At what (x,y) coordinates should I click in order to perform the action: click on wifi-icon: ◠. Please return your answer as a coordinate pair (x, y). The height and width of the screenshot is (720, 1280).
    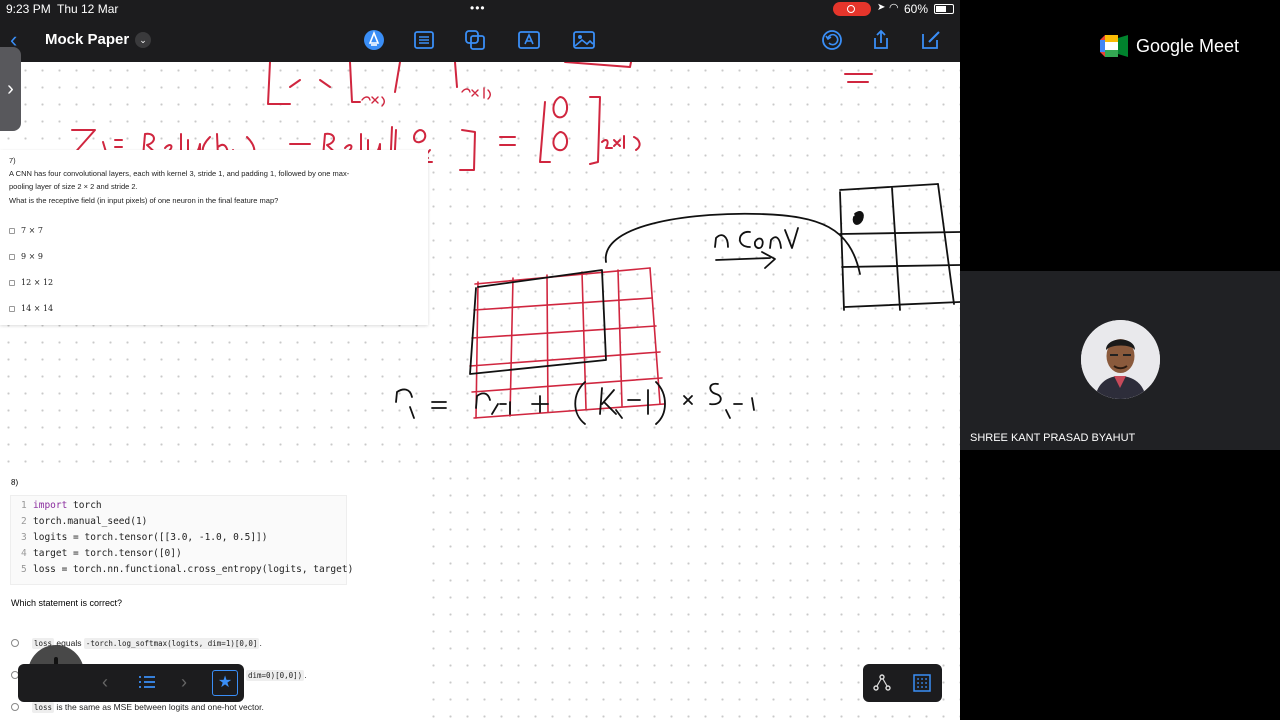
    Looking at the image, I should click on (894, 8).